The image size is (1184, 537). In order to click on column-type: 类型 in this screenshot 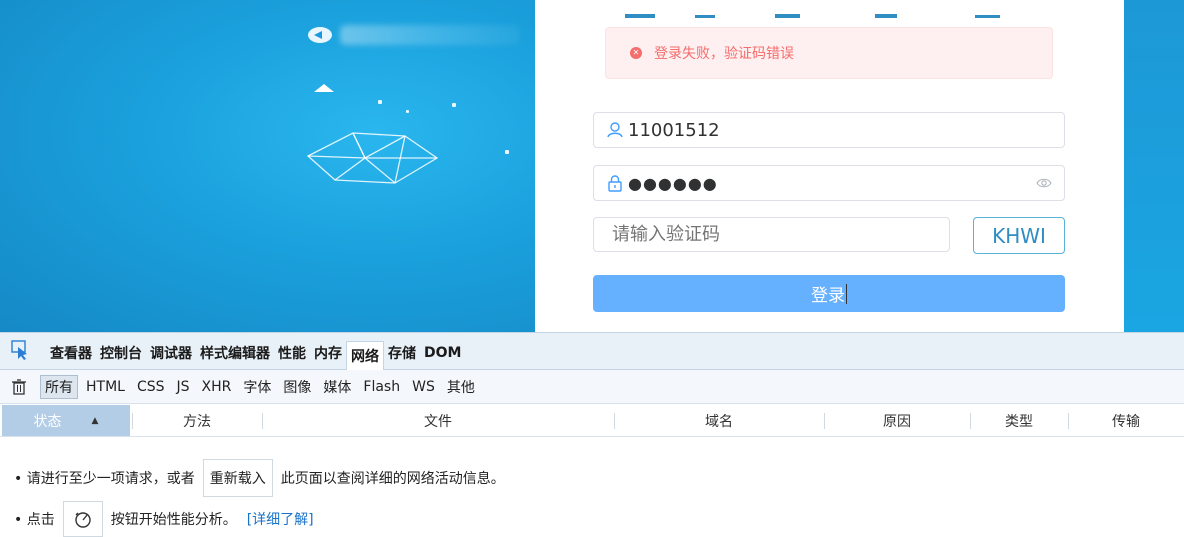, I will do `click(1019, 420)`.